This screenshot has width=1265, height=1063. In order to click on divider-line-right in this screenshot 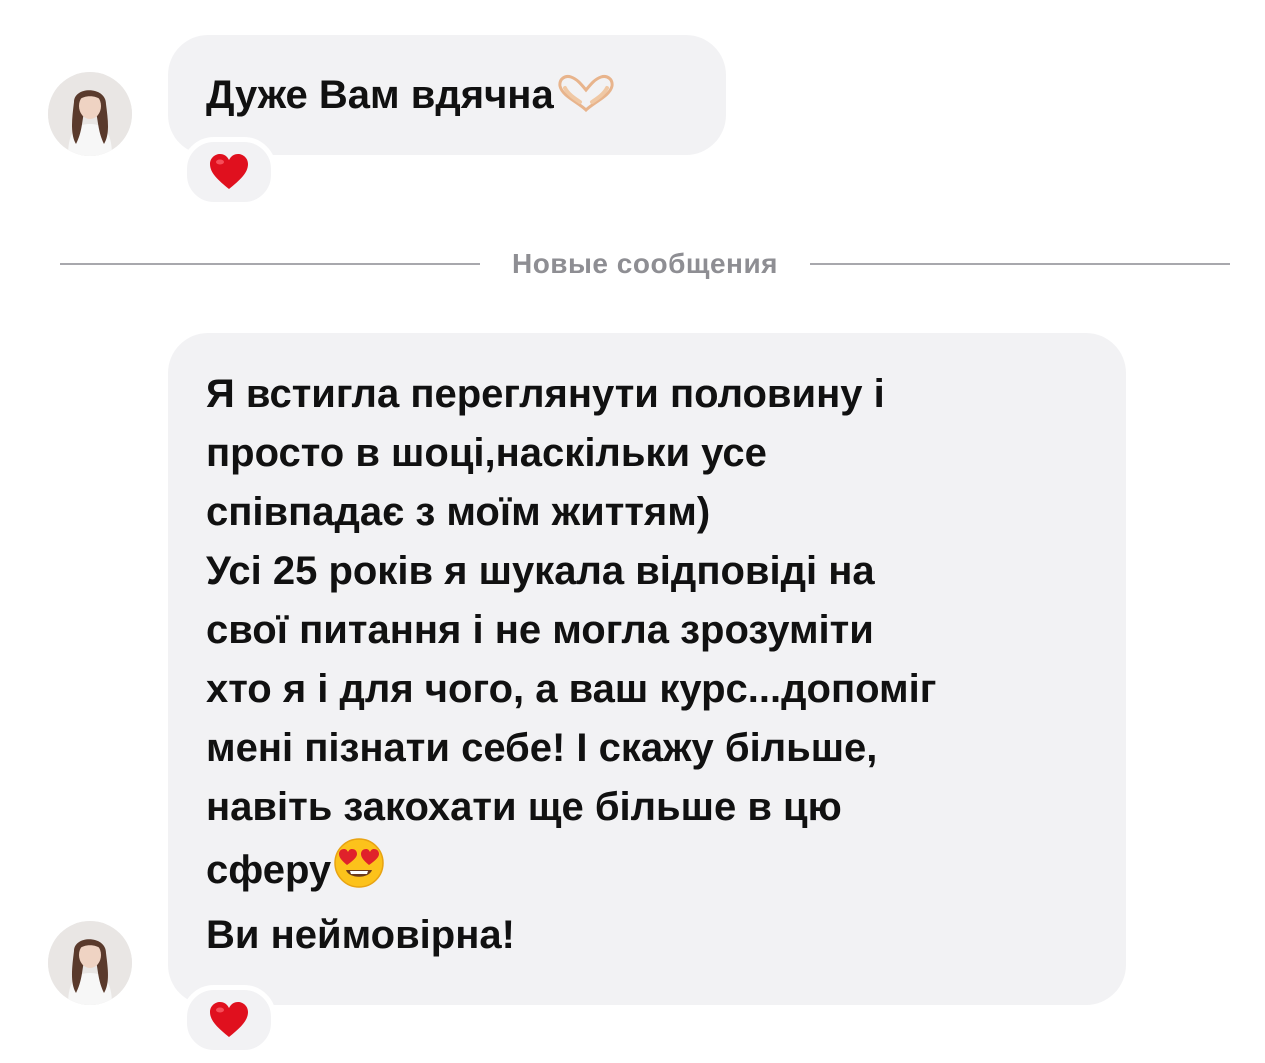, I will do `click(1020, 264)`.